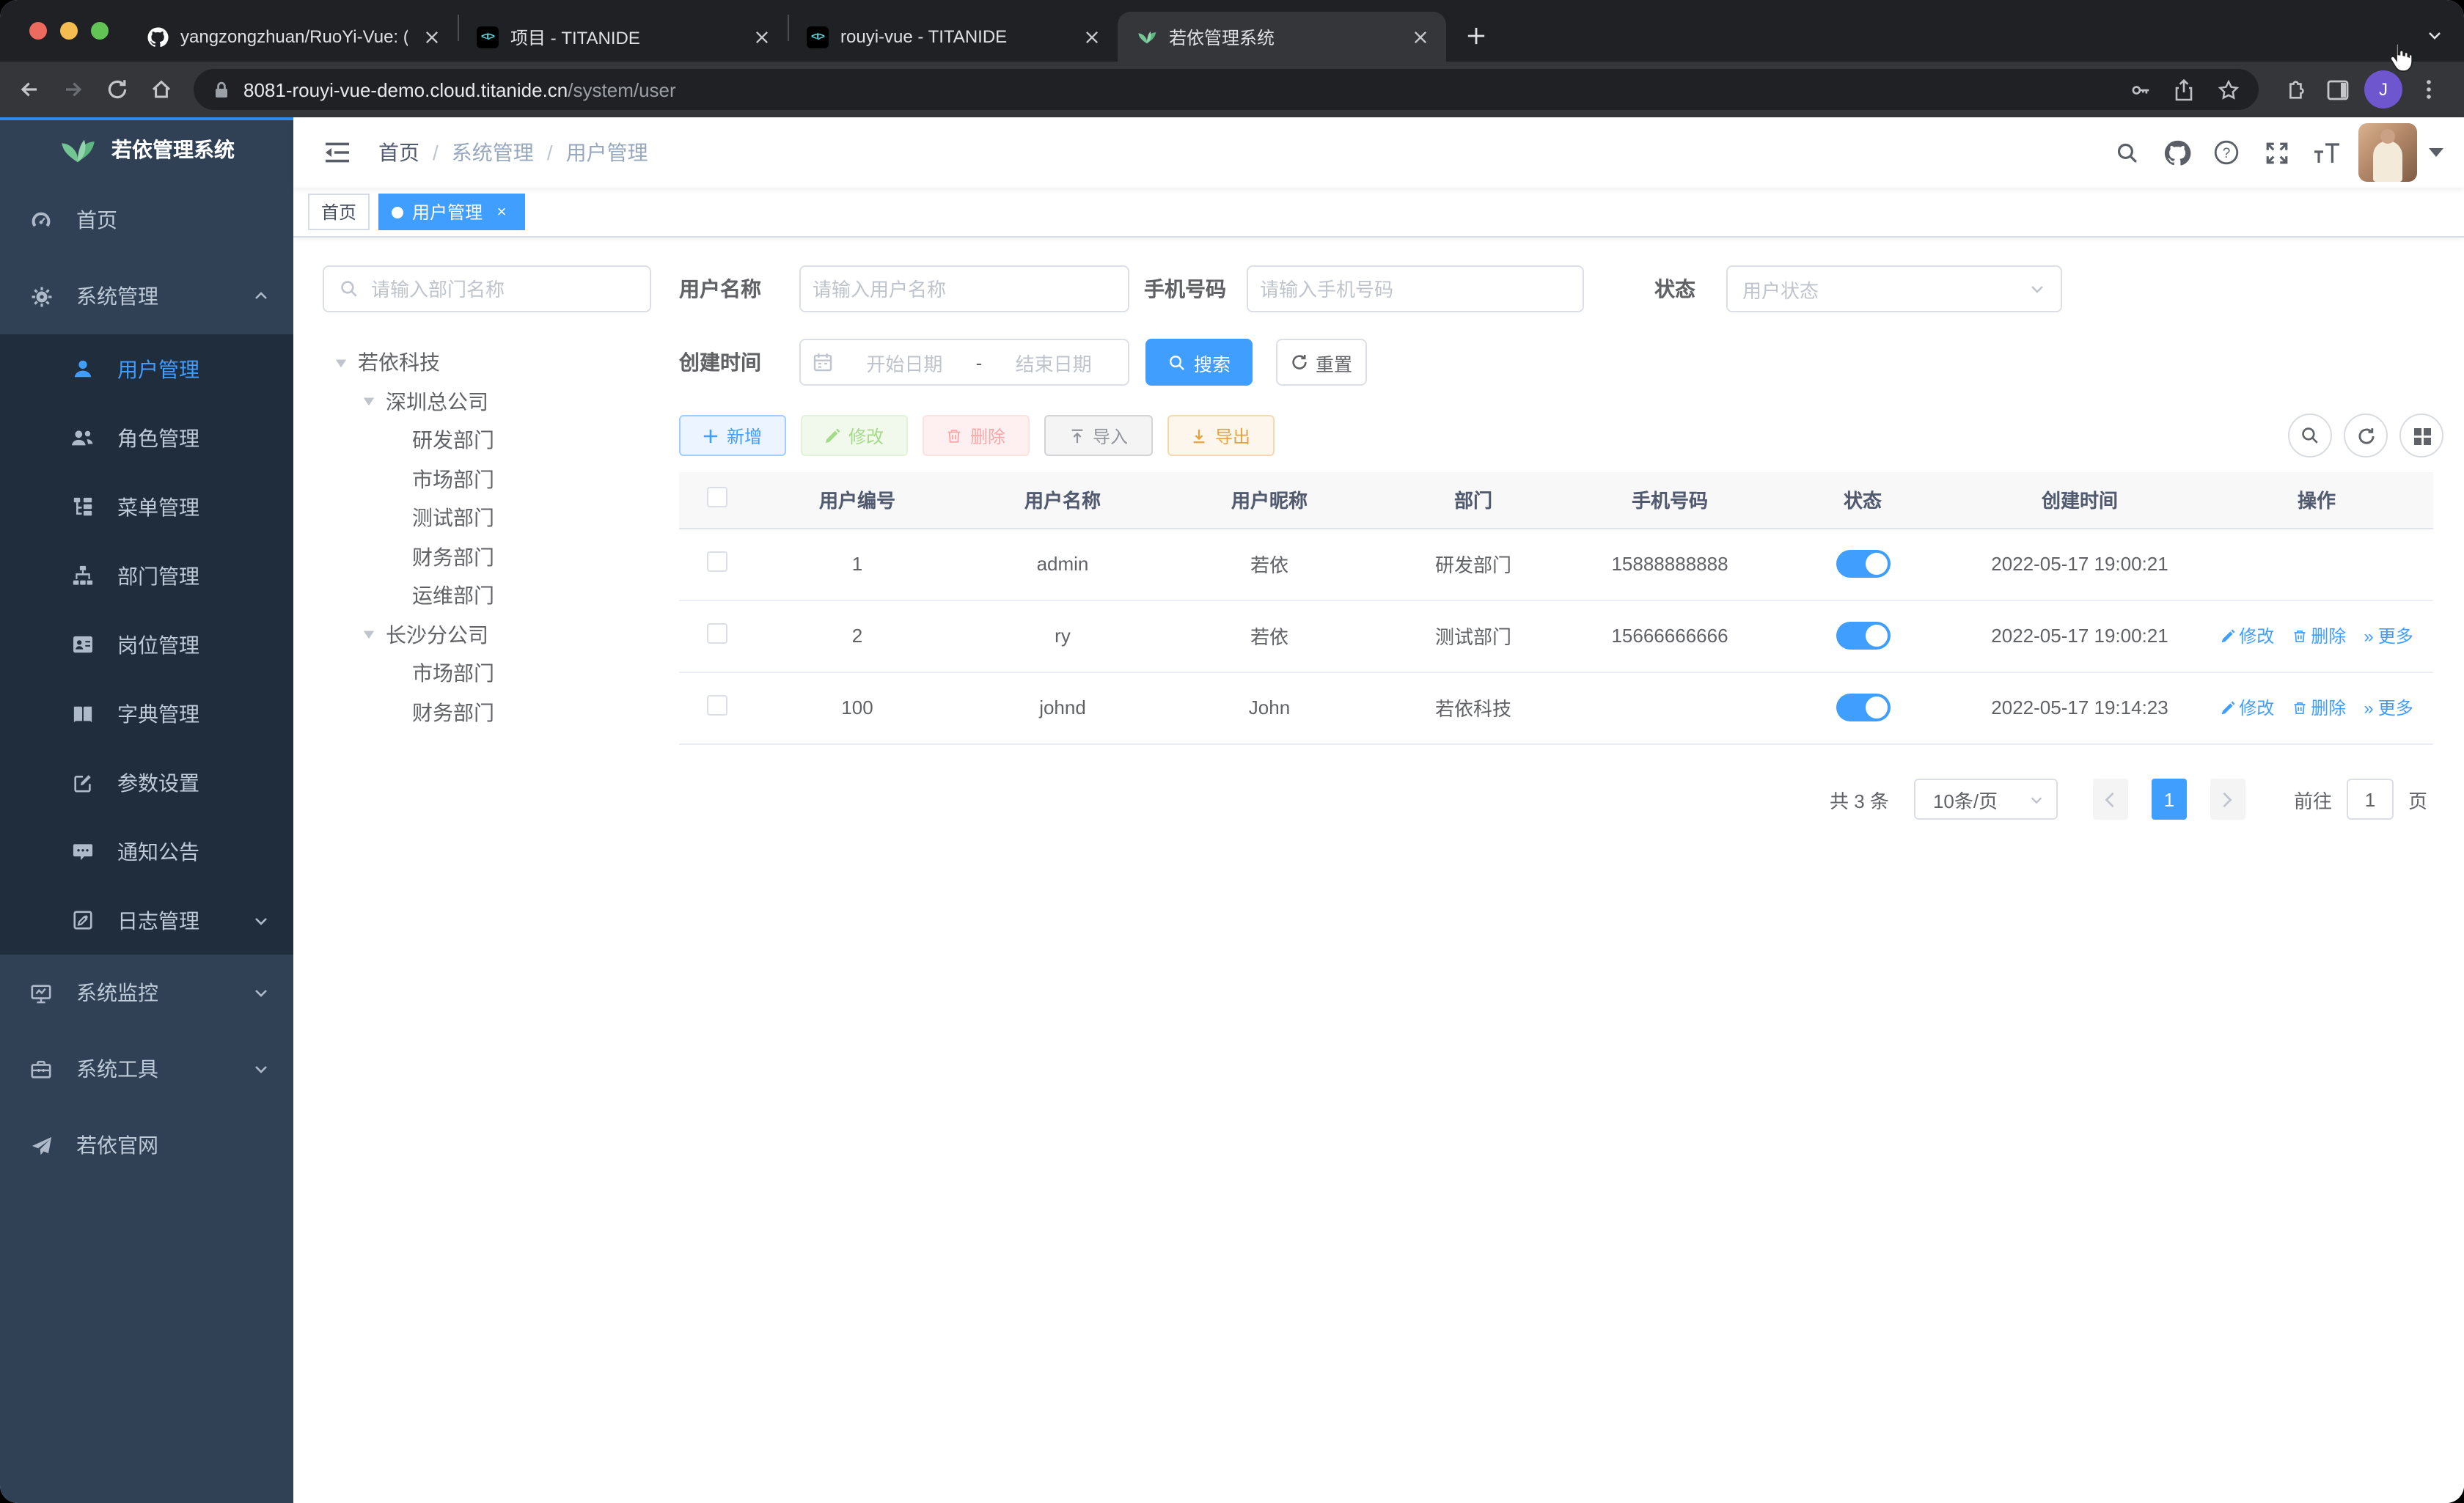 The width and height of the screenshot is (2464, 1503). I want to click on next-page-button, so click(2227, 799).